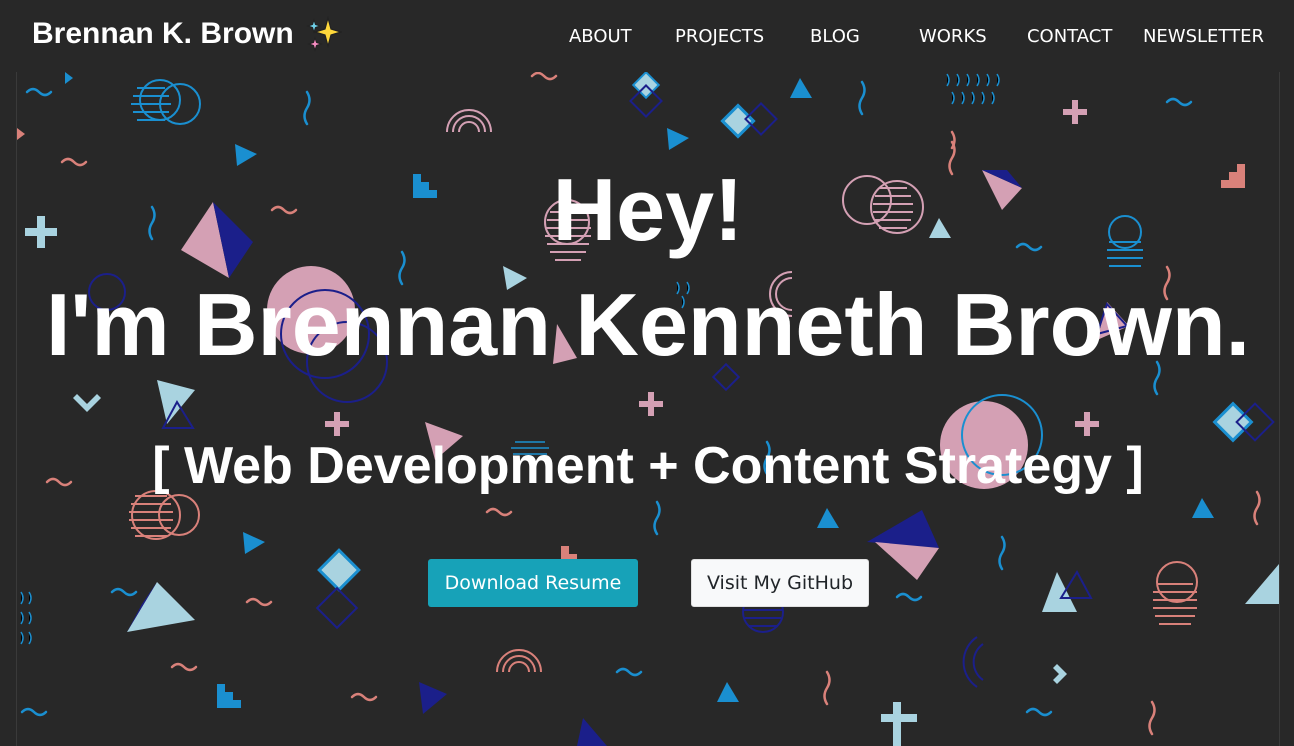 Image resolution: width=1294 pixels, height=746 pixels. Describe the element at coordinates (780, 583) in the screenshot. I see `visit-github-button: Visit My GitHub` at that location.